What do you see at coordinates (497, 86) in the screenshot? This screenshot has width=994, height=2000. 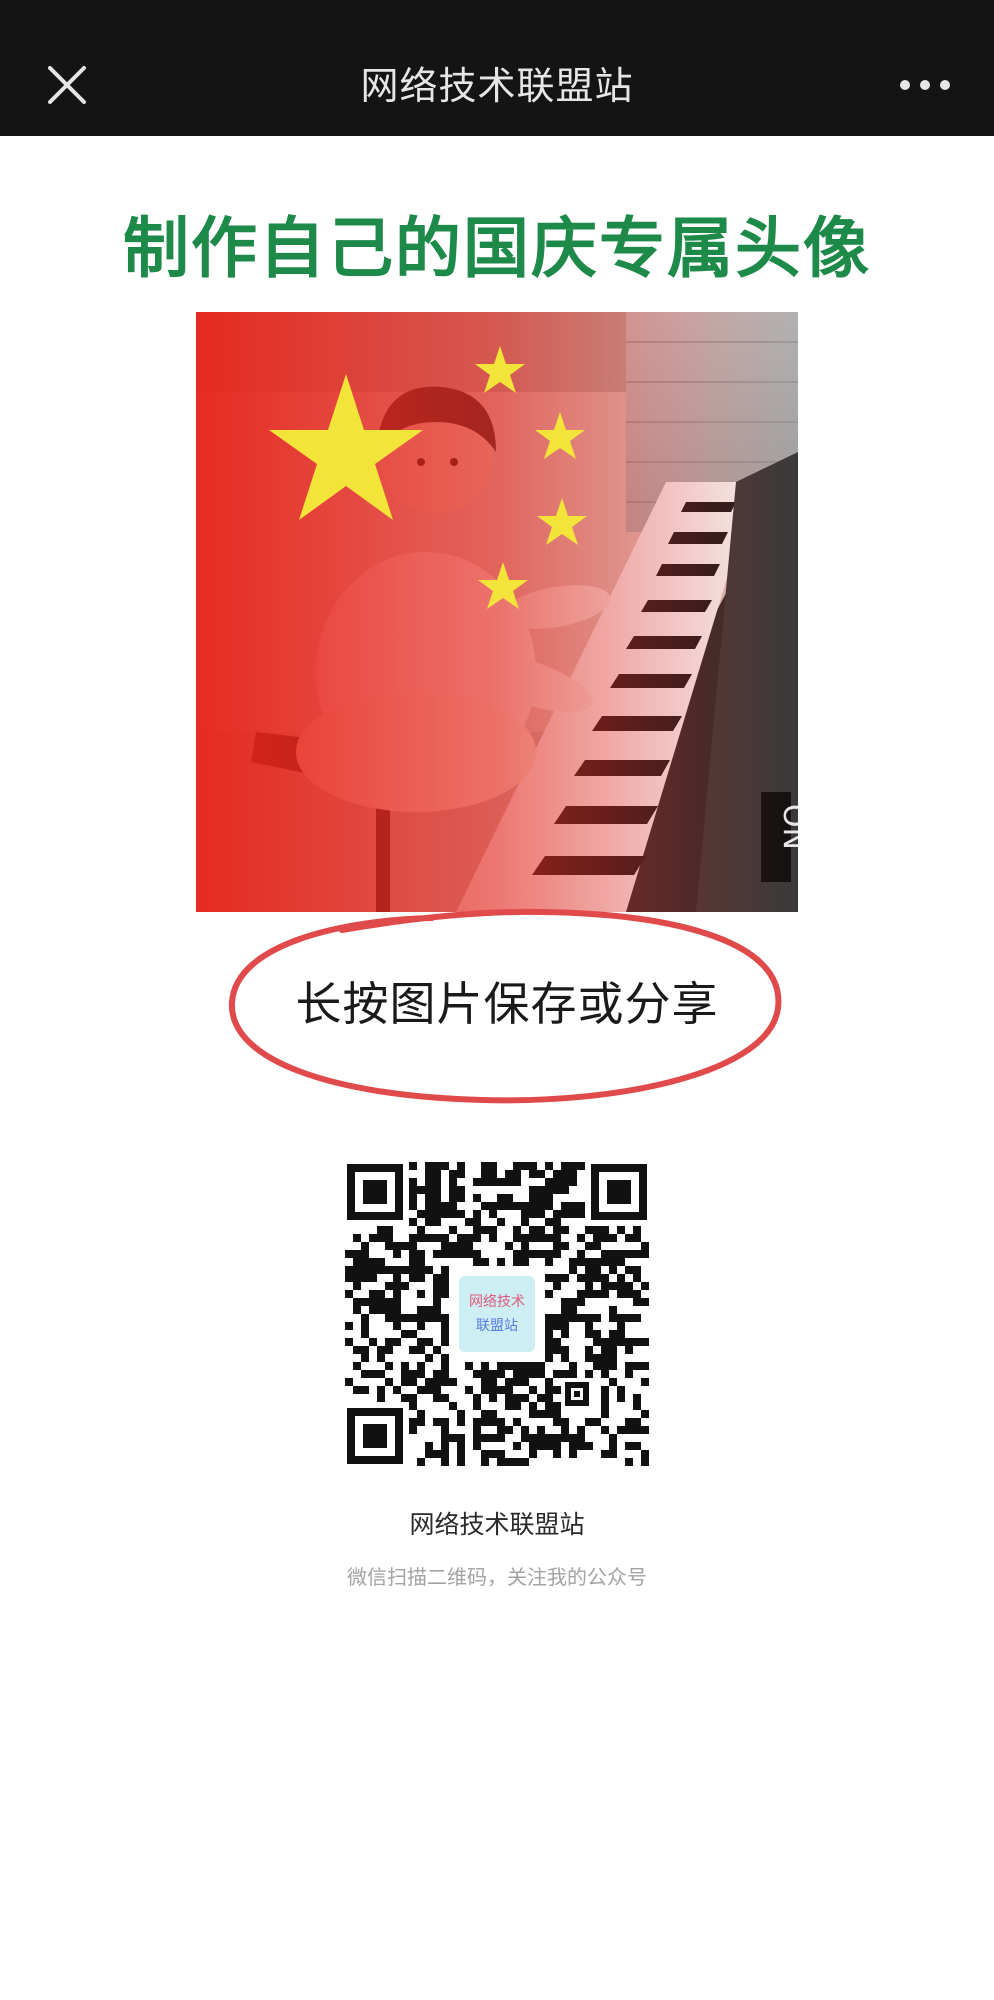 I see `page-title: 网络技术联盟站` at bounding box center [497, 86].